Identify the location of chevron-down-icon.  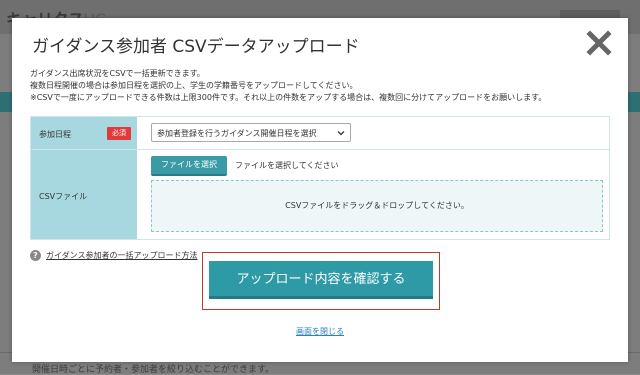
(341, 133).